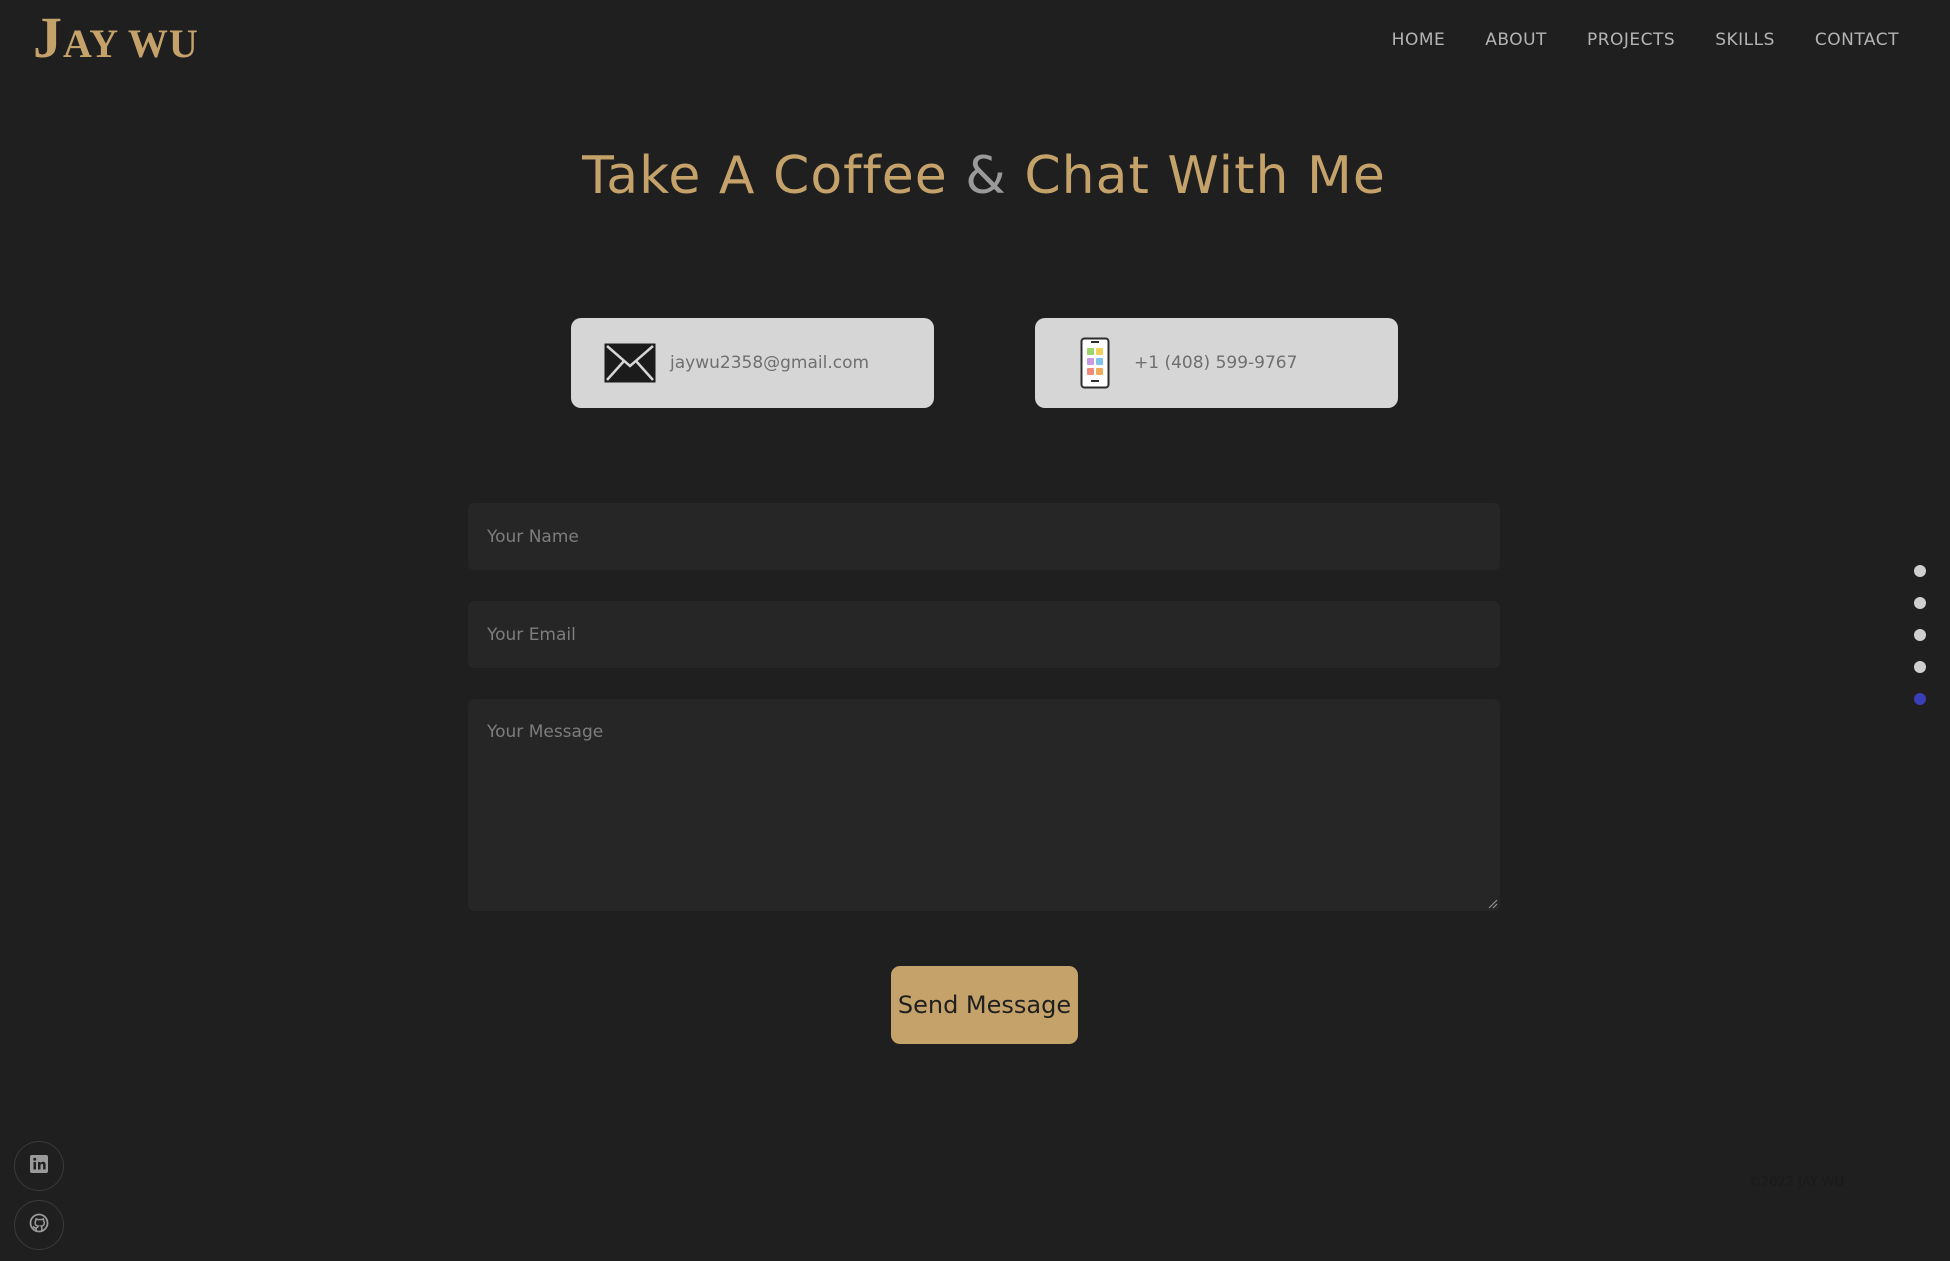 This screenshot has width=1950, height=1261. I want to click on logo-initial: J, so click(48, 37).